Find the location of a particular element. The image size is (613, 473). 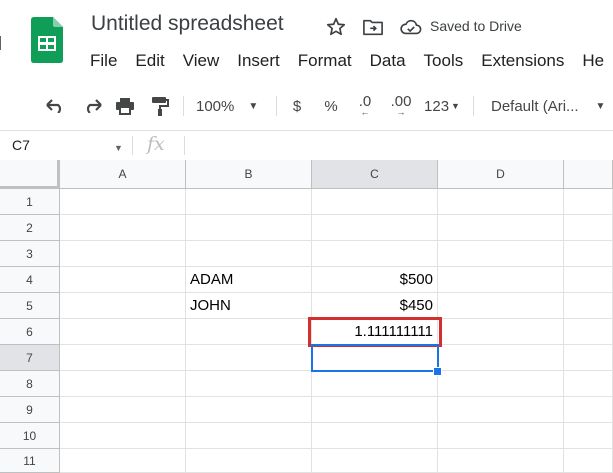

grid-cell-c2 is located at coordinates (375, 228).